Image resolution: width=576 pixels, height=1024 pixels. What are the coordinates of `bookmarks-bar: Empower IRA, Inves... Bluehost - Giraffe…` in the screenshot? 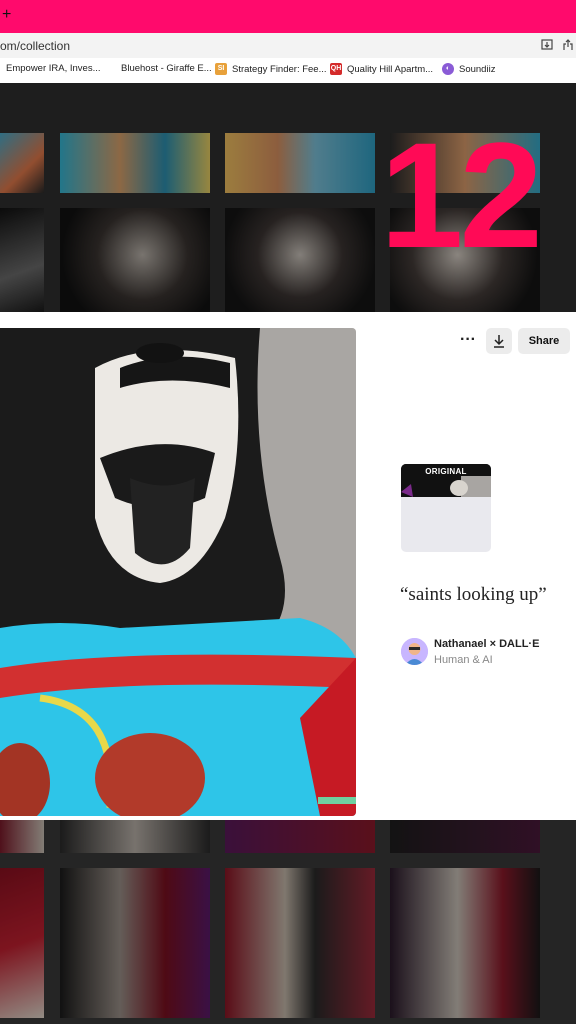 It's located at (288, 71).